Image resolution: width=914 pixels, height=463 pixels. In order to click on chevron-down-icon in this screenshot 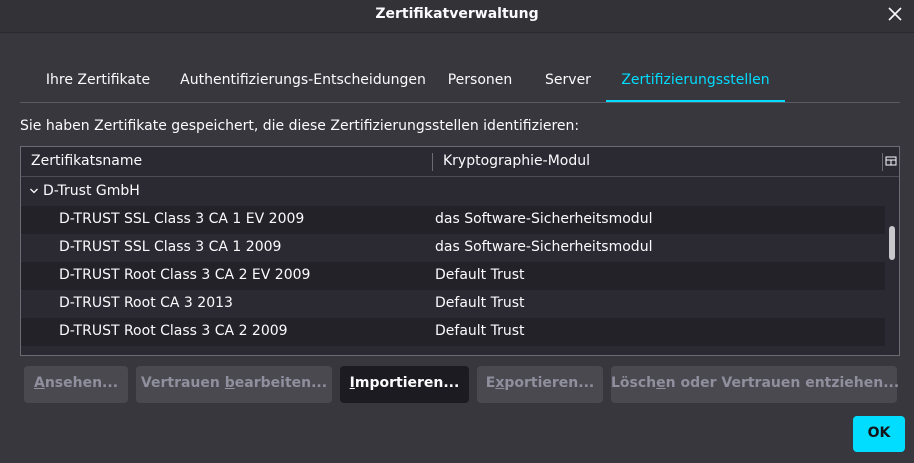, I will do `click(34, 191)`.